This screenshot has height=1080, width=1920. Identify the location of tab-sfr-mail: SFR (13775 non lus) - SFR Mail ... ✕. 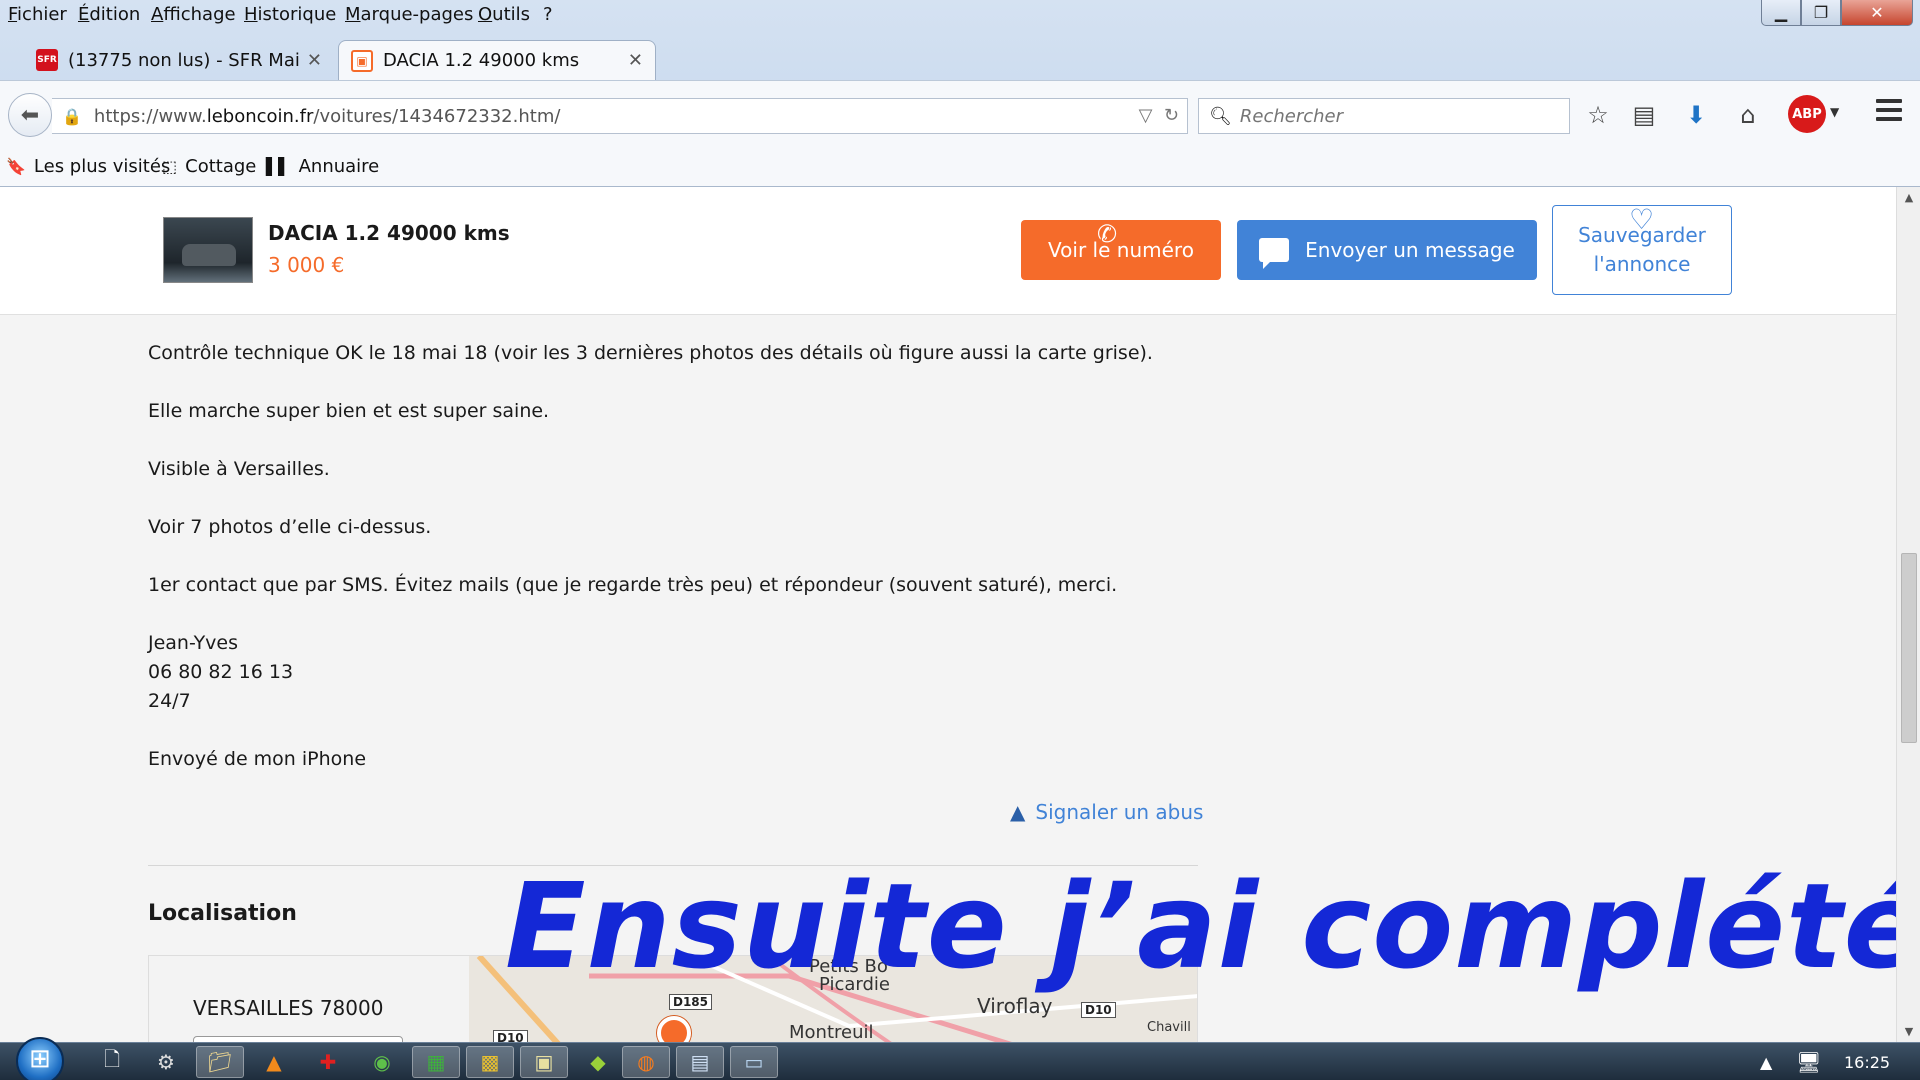
(179, 60).